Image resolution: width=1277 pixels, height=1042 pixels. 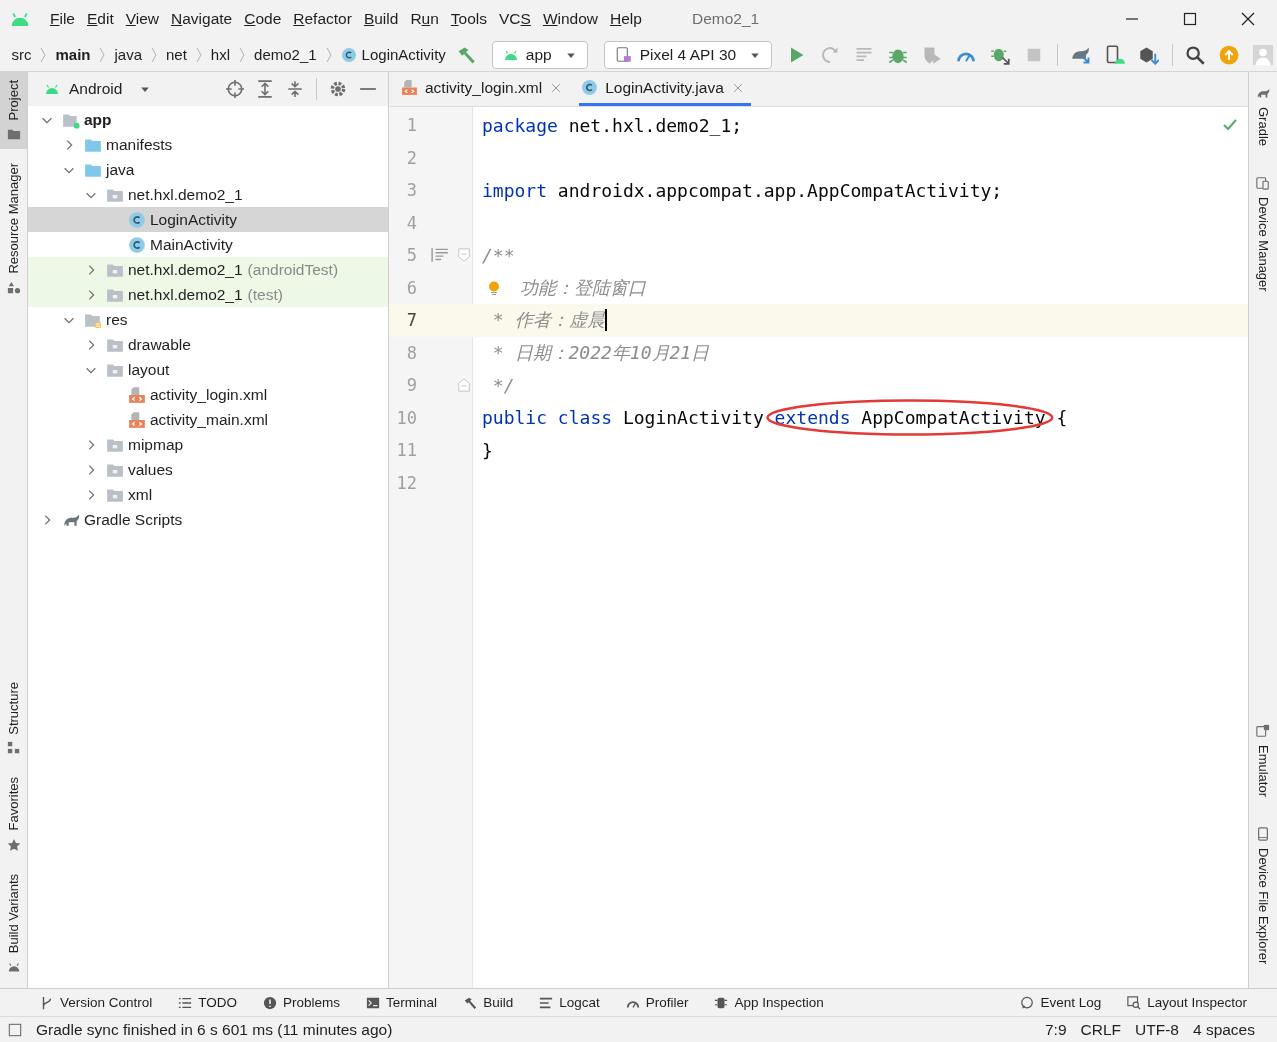 What do you see at coordinates (440, 255) in the screenshot?
I see `doc-lines-icon` at bounding box center [440, 255].